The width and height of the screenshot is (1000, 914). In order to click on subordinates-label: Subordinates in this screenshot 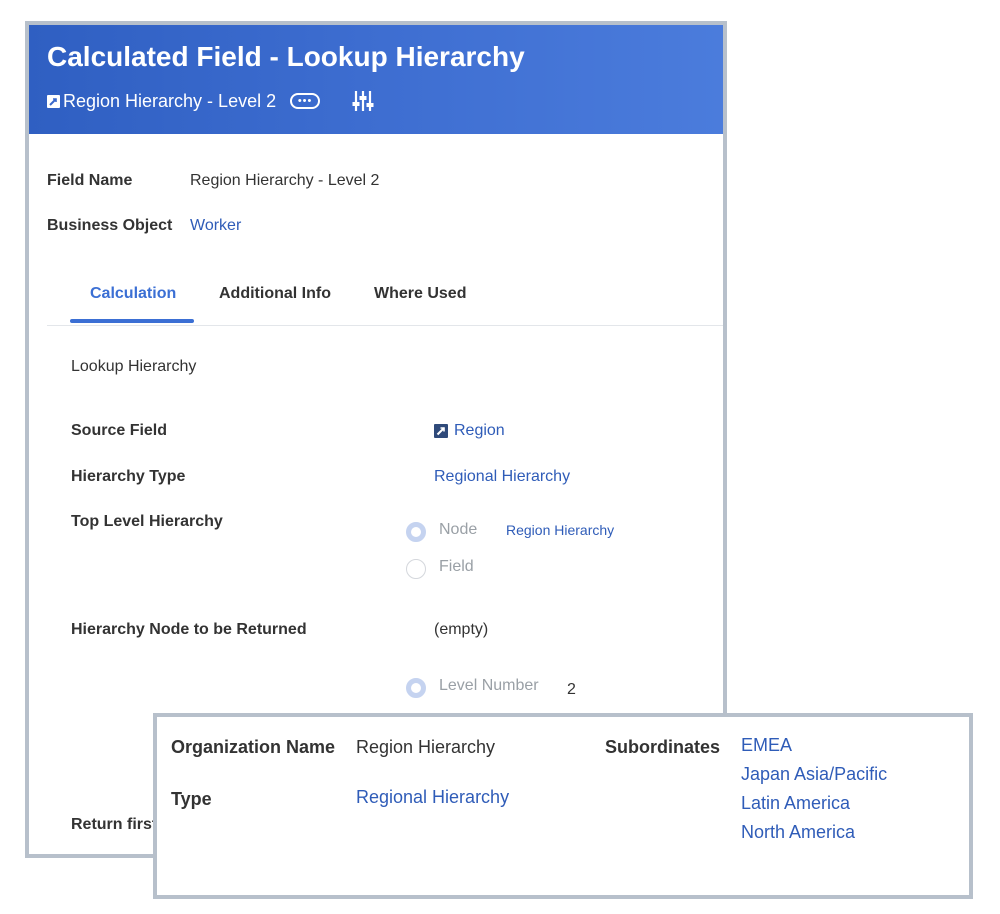, I will do `click(663, 747)`.